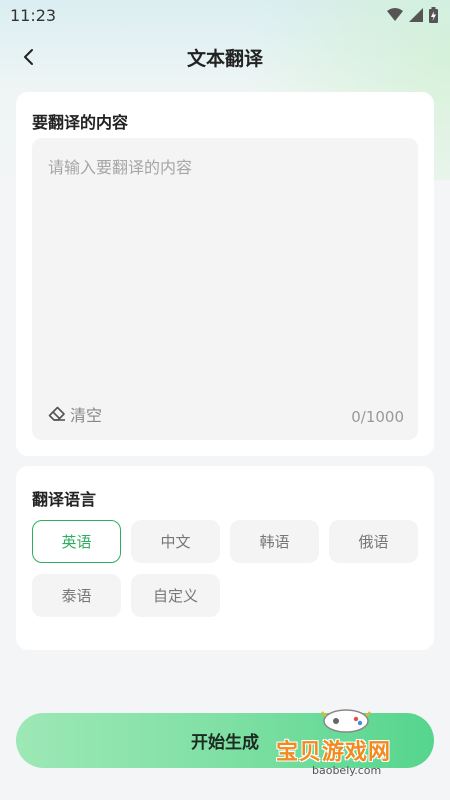  I want to click on clear-label: 清空, so click(86, 415).